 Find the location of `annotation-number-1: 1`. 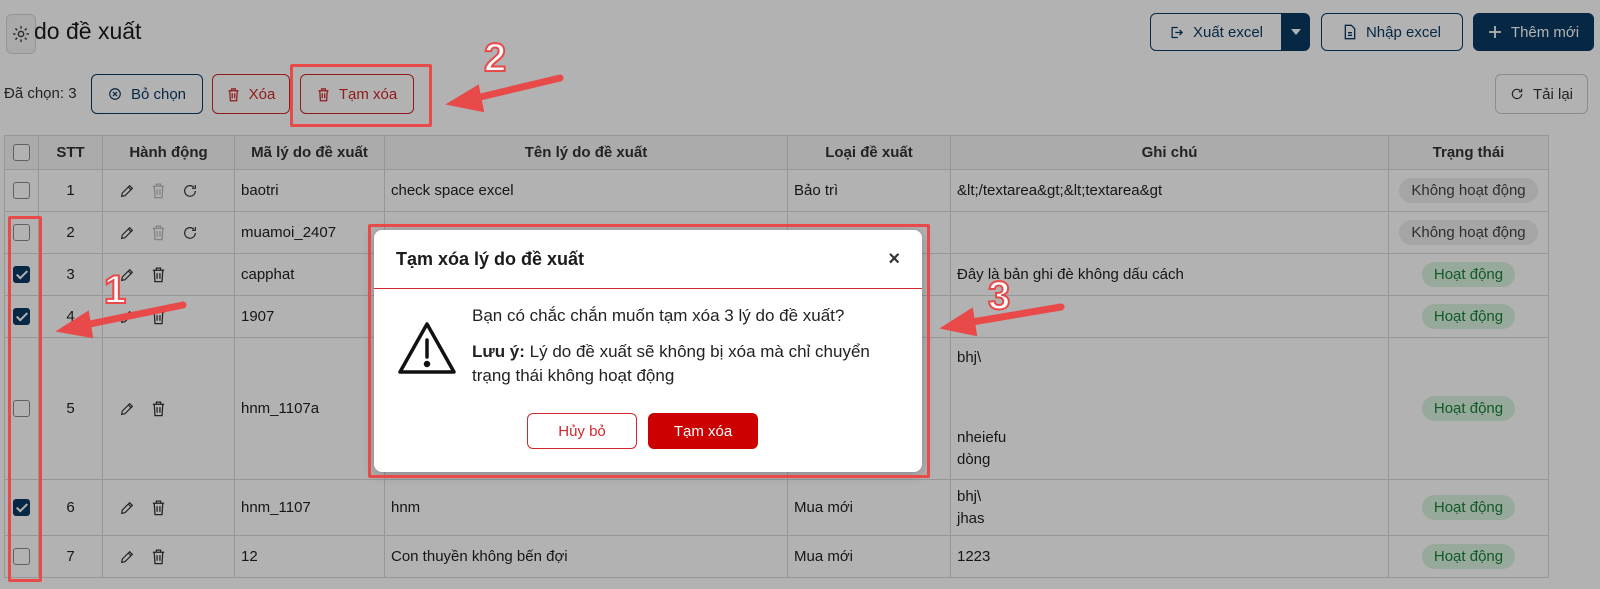

annotation-number-1: 1 is located at coordinates (115, 290).